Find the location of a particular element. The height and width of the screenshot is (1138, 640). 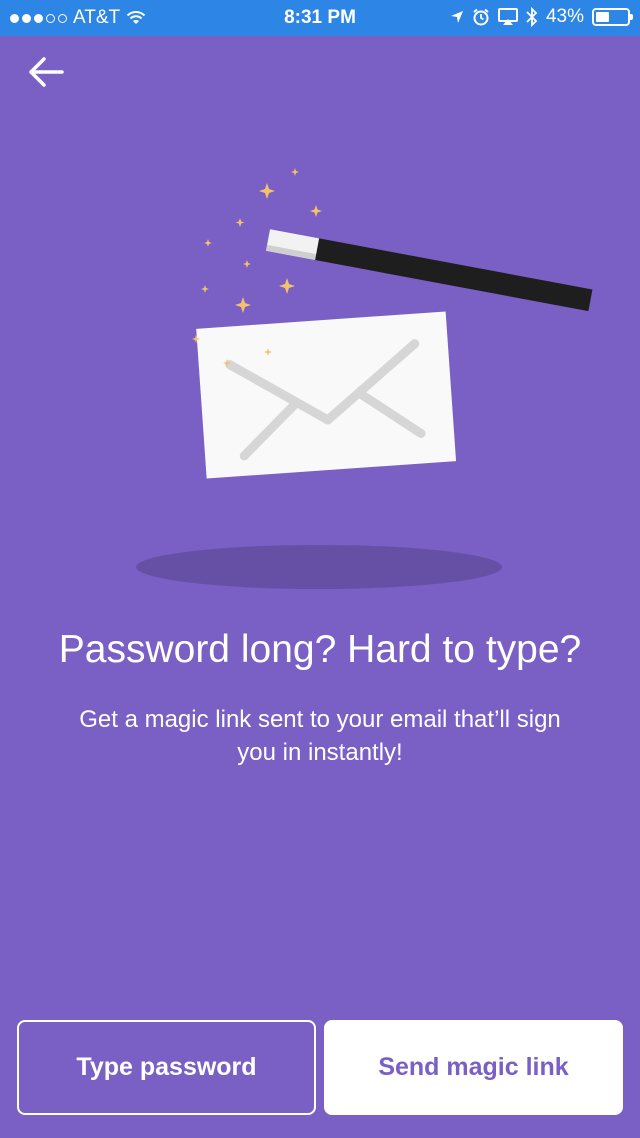

location-arrow-icon is located at coordinates (456, 17).